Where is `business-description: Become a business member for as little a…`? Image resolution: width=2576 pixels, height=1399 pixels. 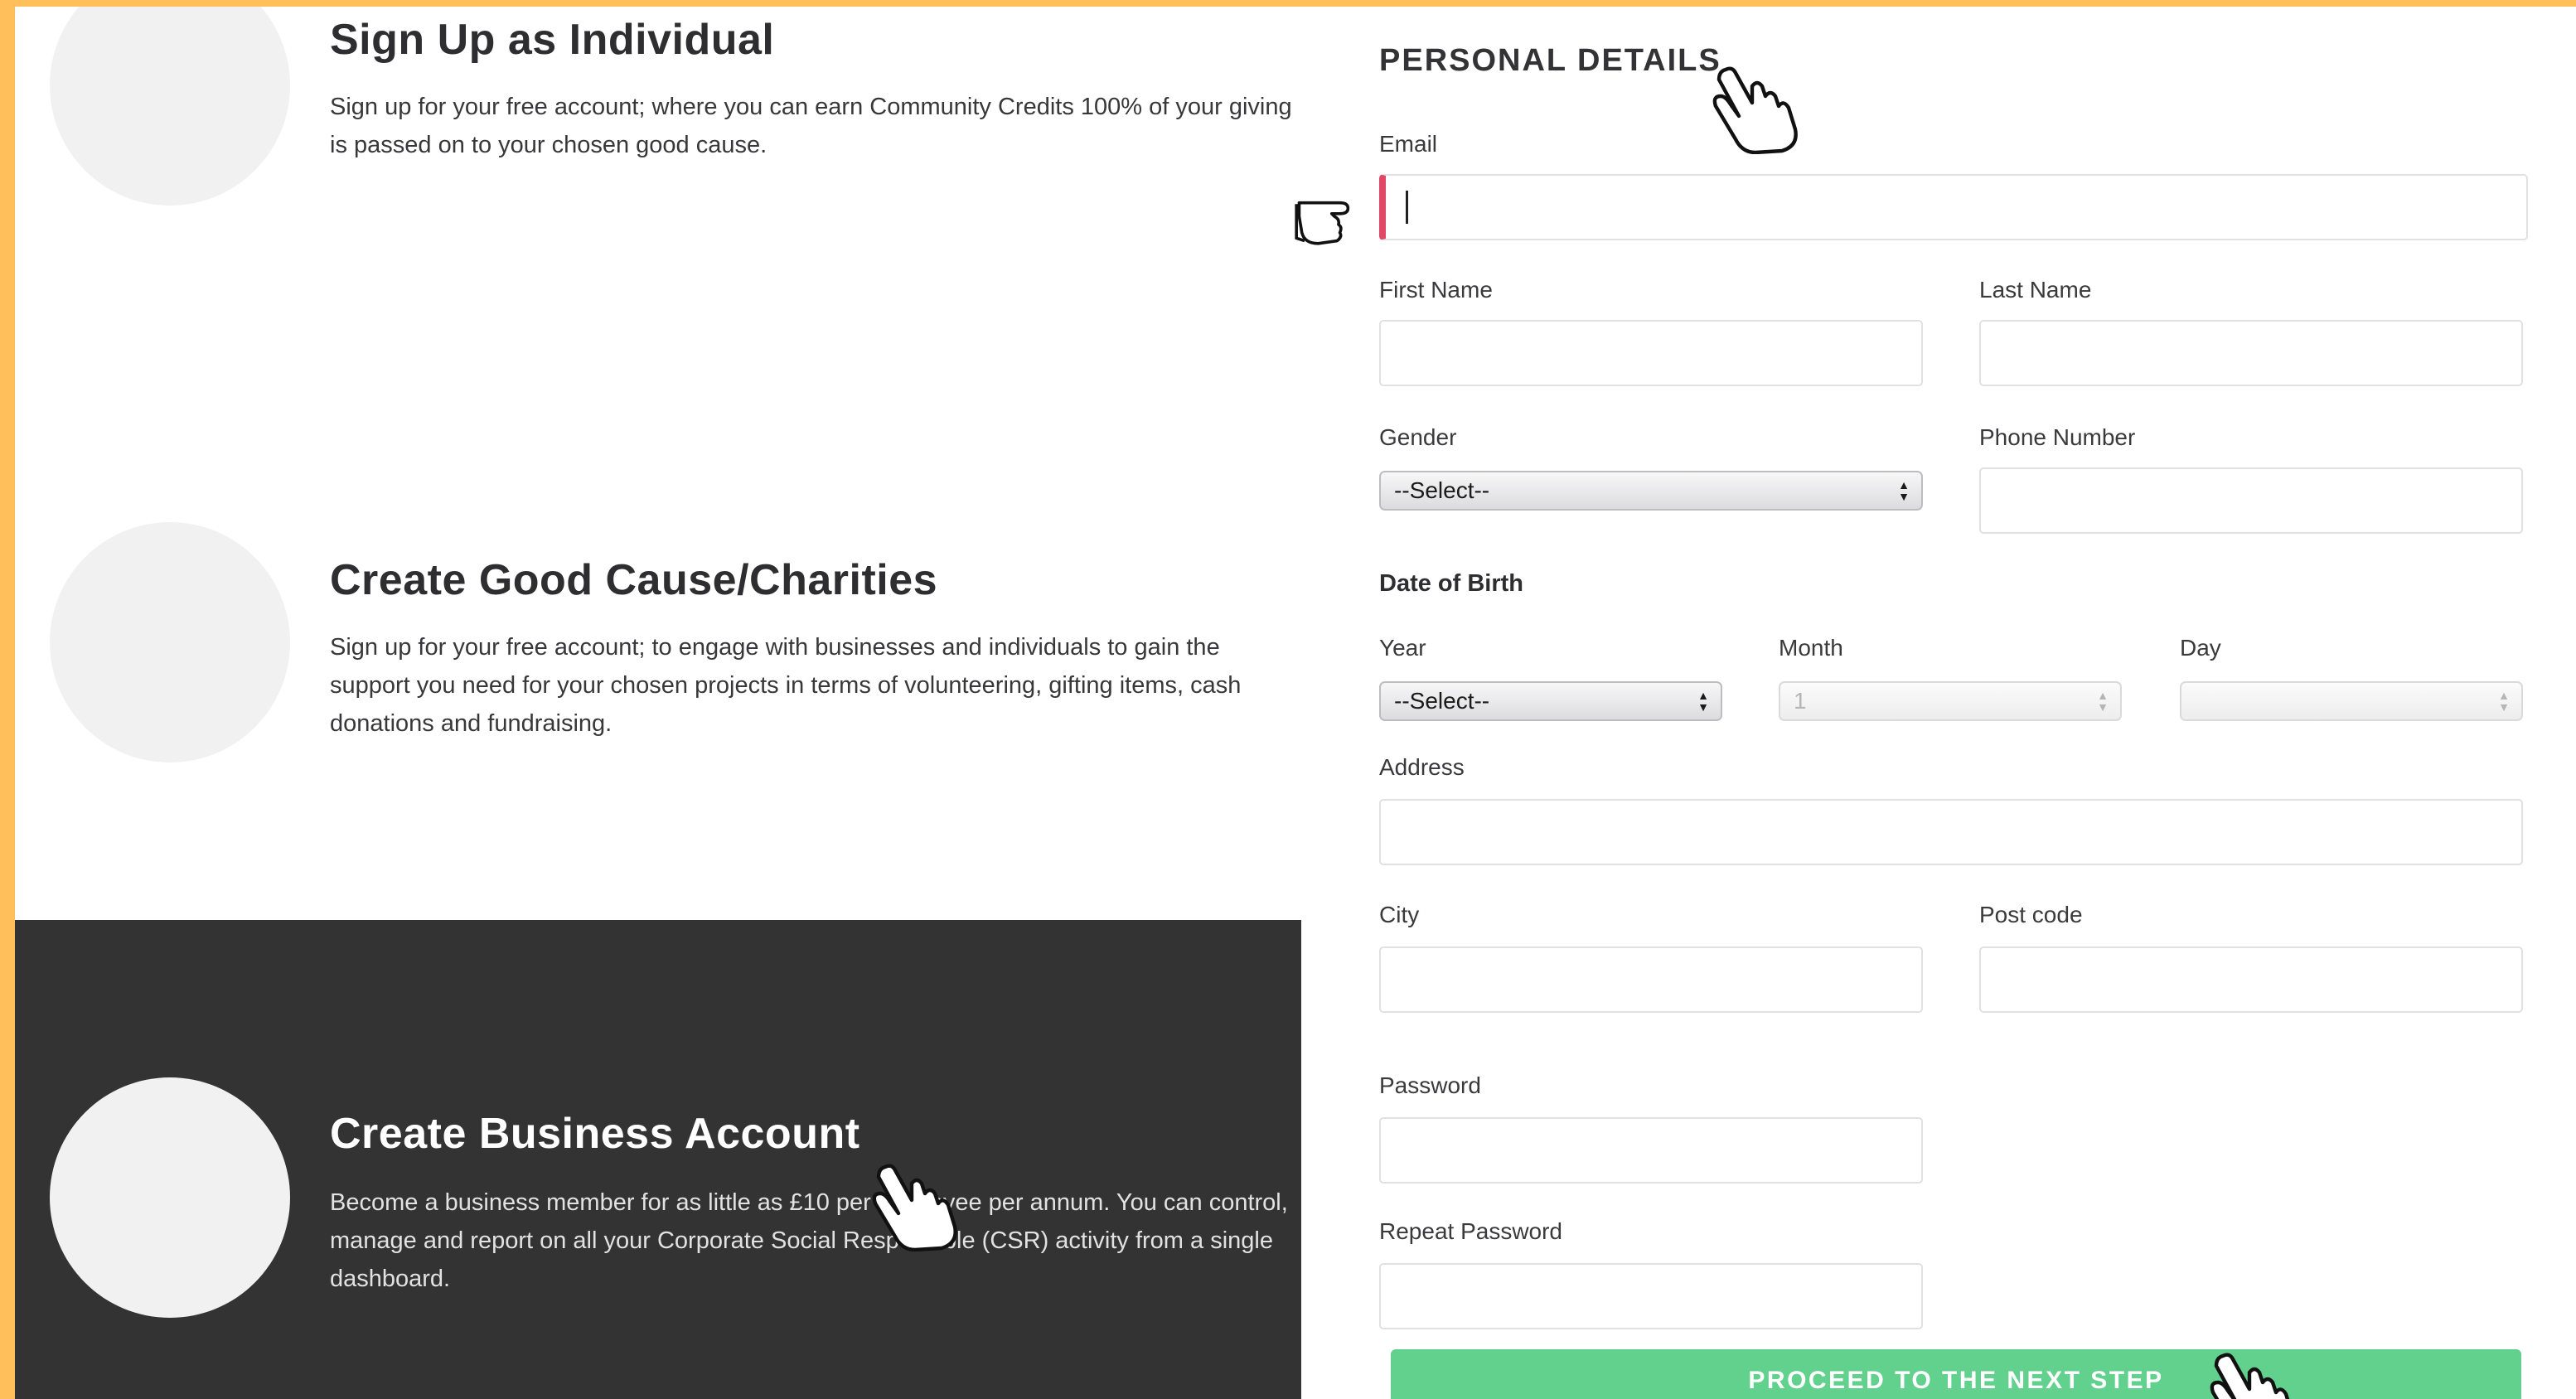
business-description: Become a business member for as little a… is located at coordinates (809, 1240).